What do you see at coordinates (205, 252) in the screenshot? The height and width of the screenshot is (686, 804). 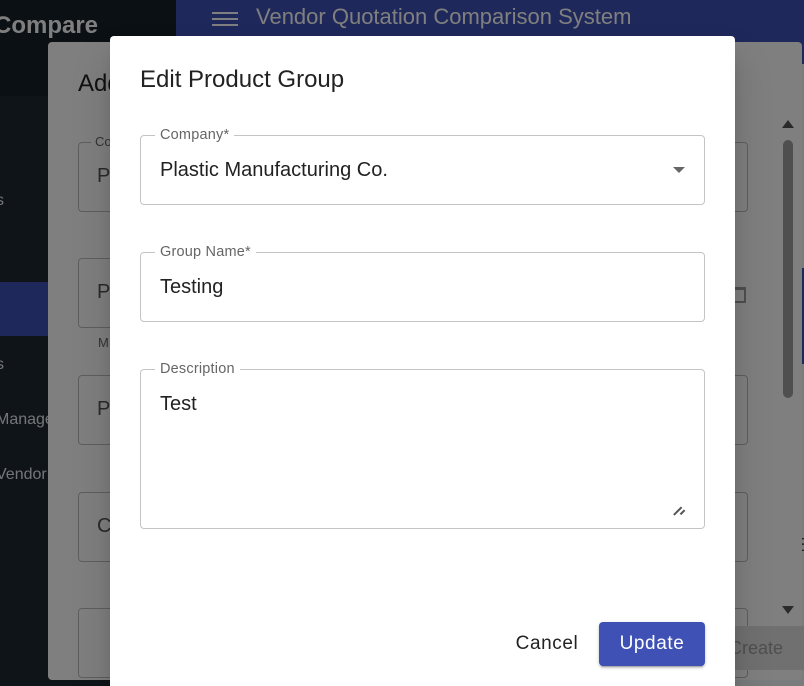 I see `group-name-label: Group Name*` at bounding box center [205, 252].